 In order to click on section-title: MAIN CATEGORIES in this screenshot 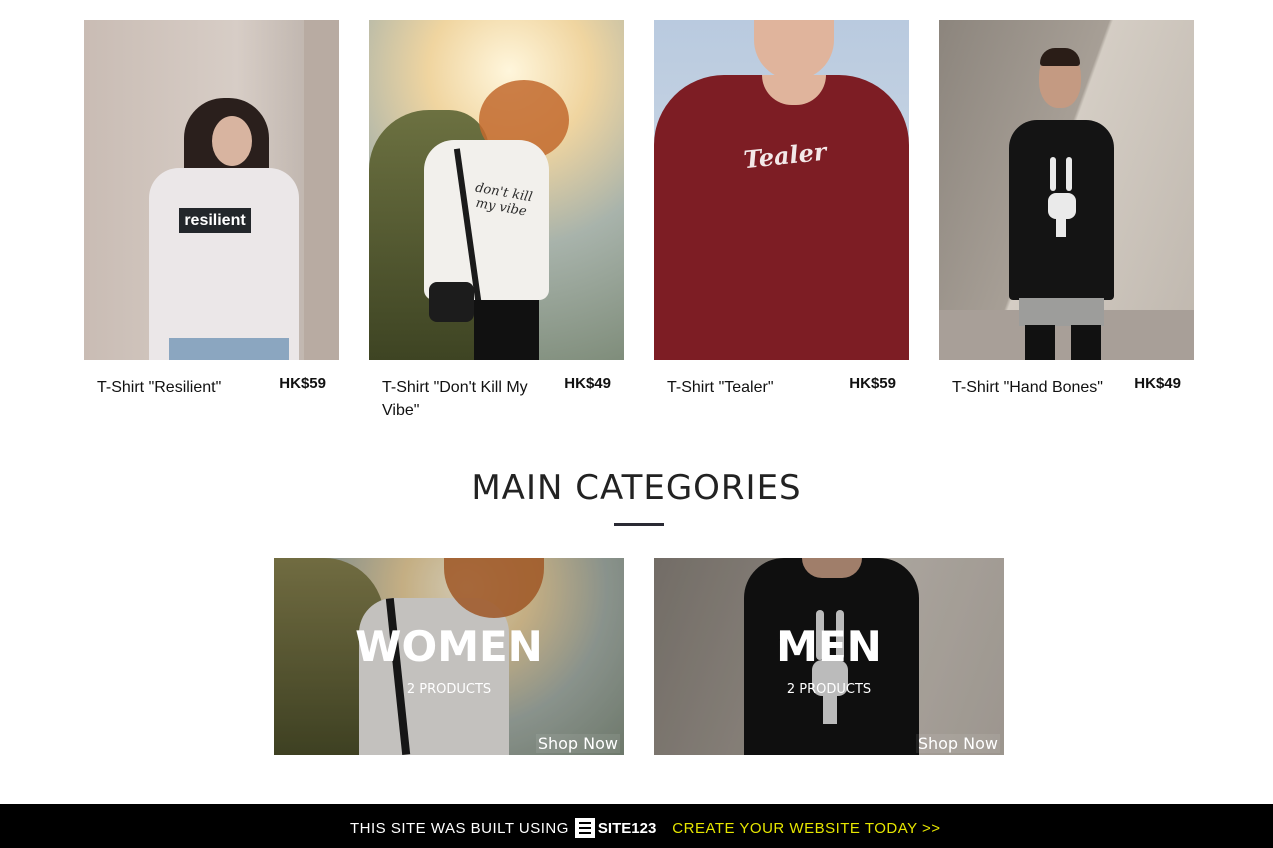, I will do `click(636, 488)`.